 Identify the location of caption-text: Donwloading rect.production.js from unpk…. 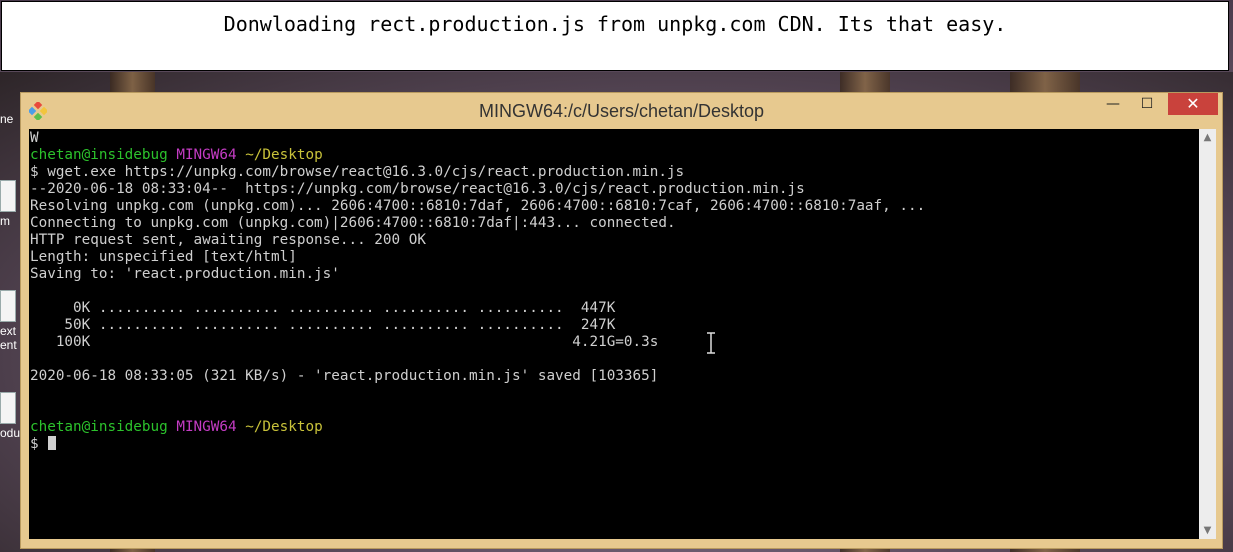
(615, 24).